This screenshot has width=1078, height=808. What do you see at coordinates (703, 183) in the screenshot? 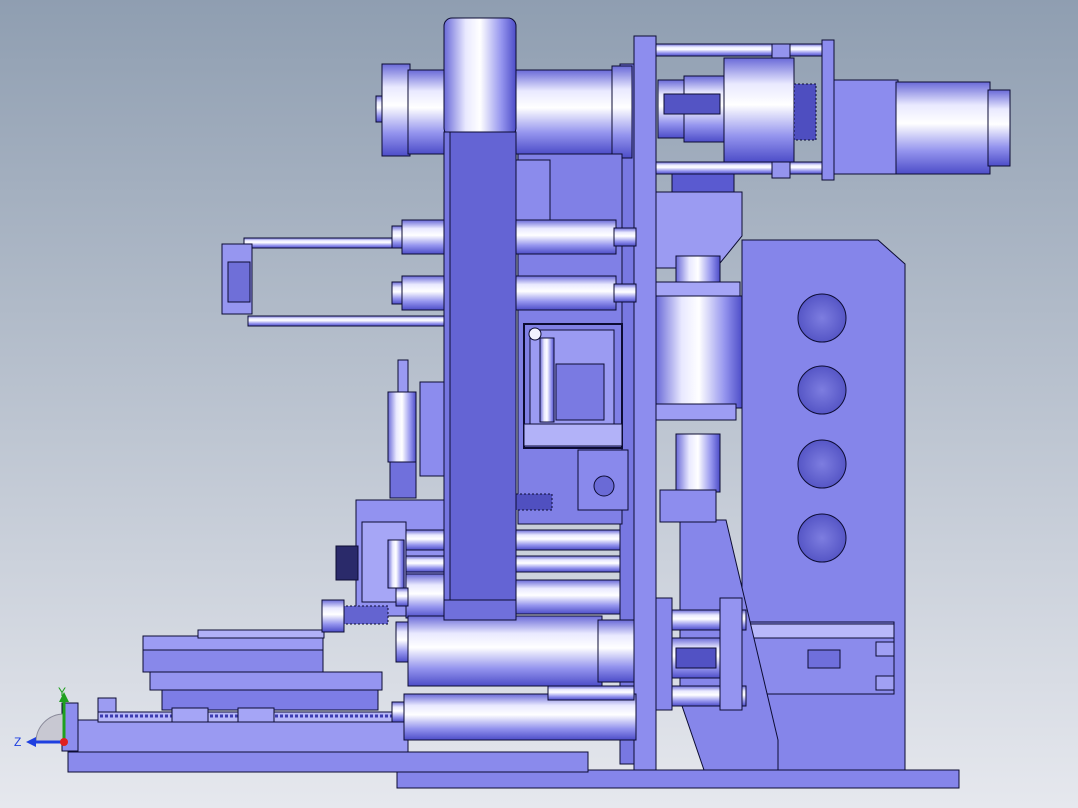
I see `gearbox-collar` at bounding box center [703, 183].